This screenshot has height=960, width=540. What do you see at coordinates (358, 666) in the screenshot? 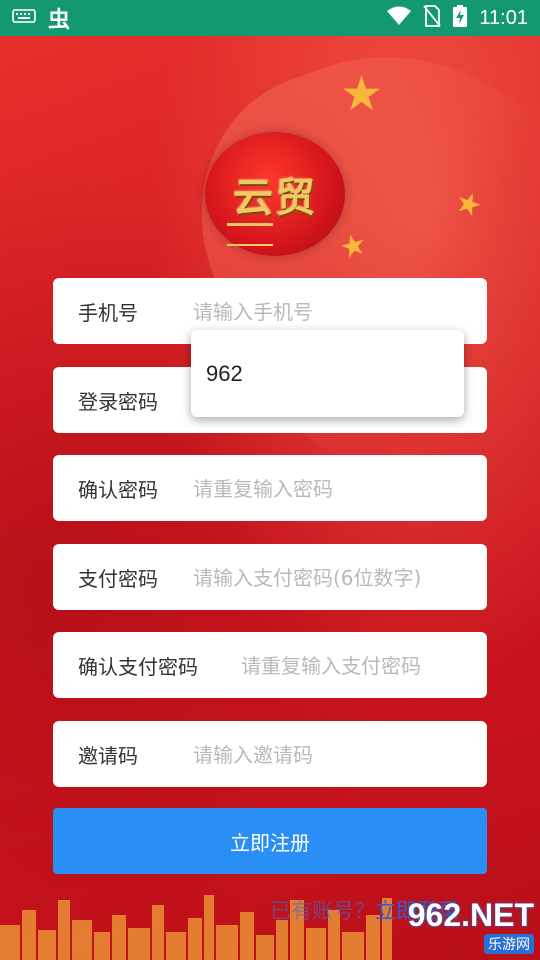
I see `confirm-pay-password-input` at bounding box center [358, 666].